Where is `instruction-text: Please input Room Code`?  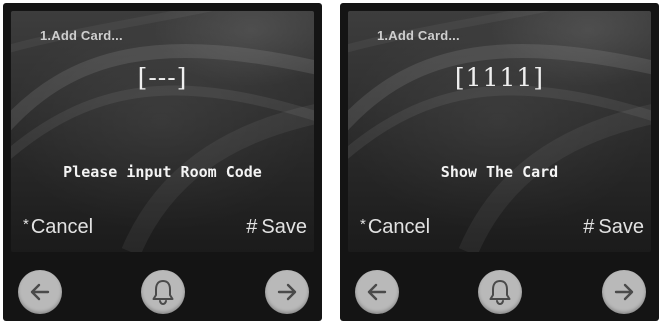 instruction-text: Please input Room Code is located at coordinates (162, 172).